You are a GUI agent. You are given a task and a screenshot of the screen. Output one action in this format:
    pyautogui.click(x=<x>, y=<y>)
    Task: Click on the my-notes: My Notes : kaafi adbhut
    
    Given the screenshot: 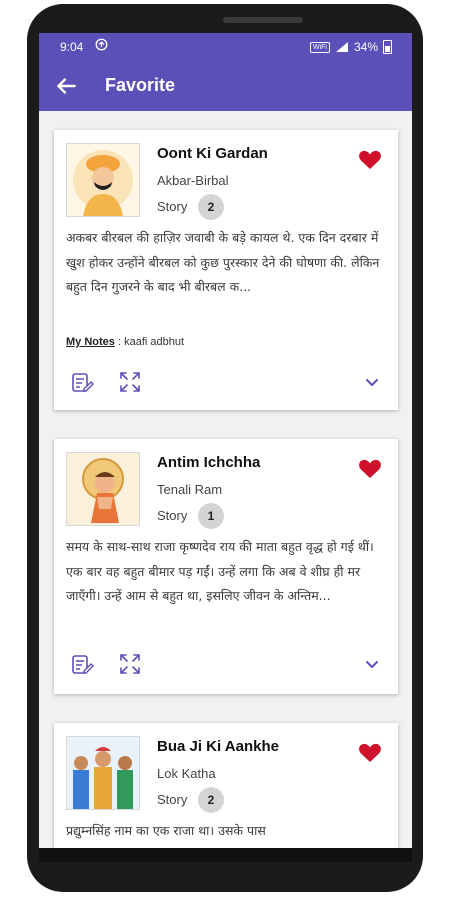 What is the action you would take?
    pyautogui.click(x=125, y=342)
    